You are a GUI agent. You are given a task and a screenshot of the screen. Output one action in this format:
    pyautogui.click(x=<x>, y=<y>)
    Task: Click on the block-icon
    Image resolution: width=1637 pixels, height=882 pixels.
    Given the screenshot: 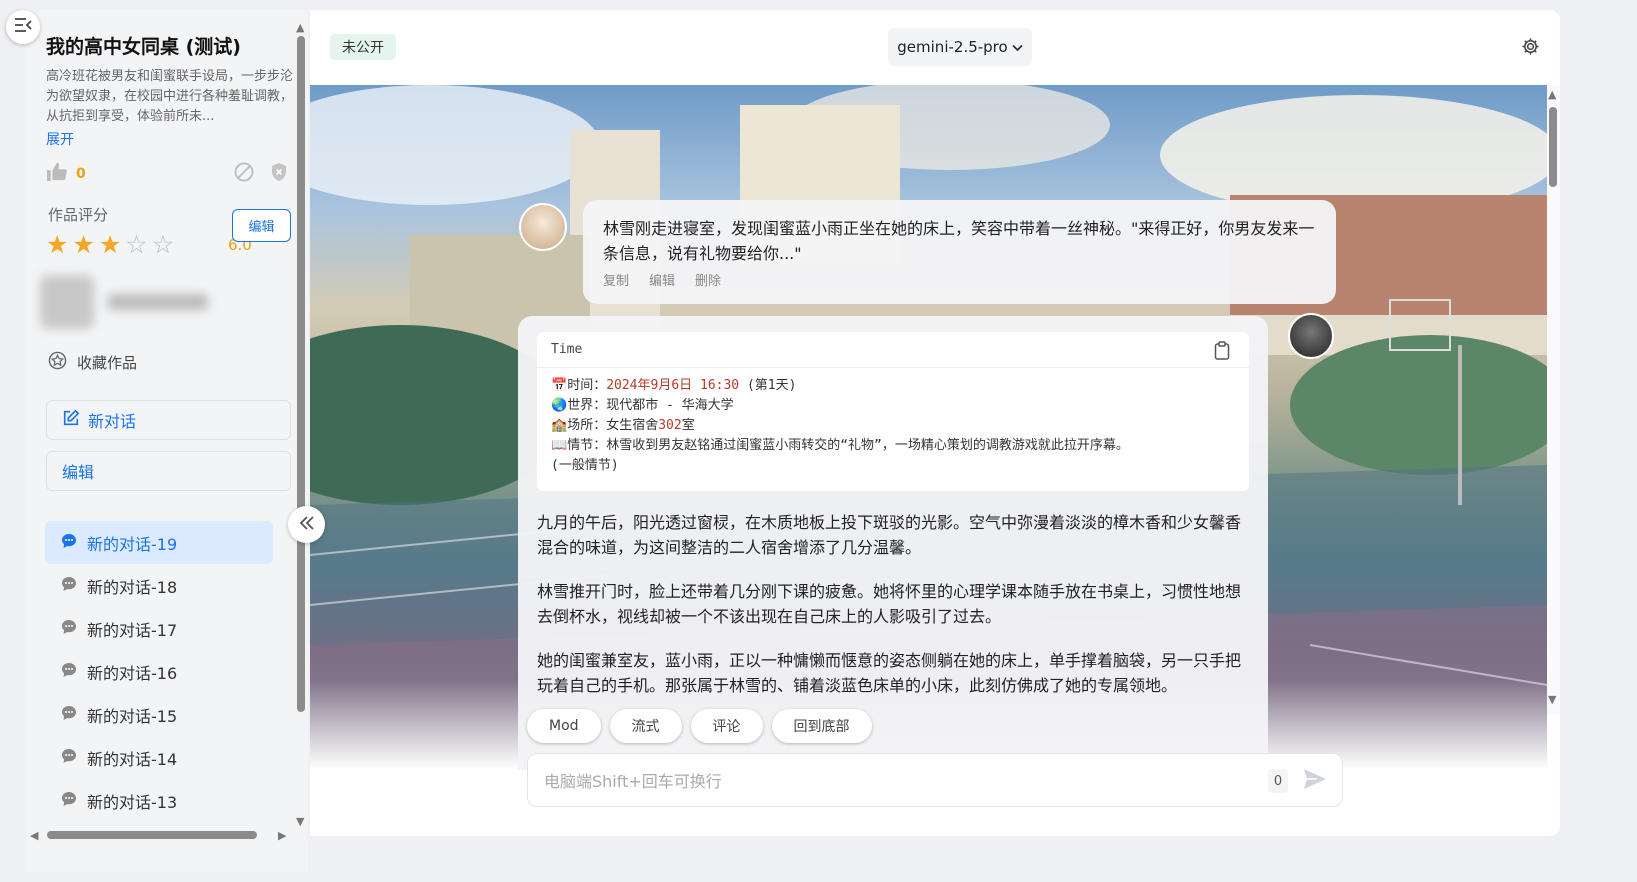 What is the action you would take?
    pyautogui.click(x=244, y=174)
    